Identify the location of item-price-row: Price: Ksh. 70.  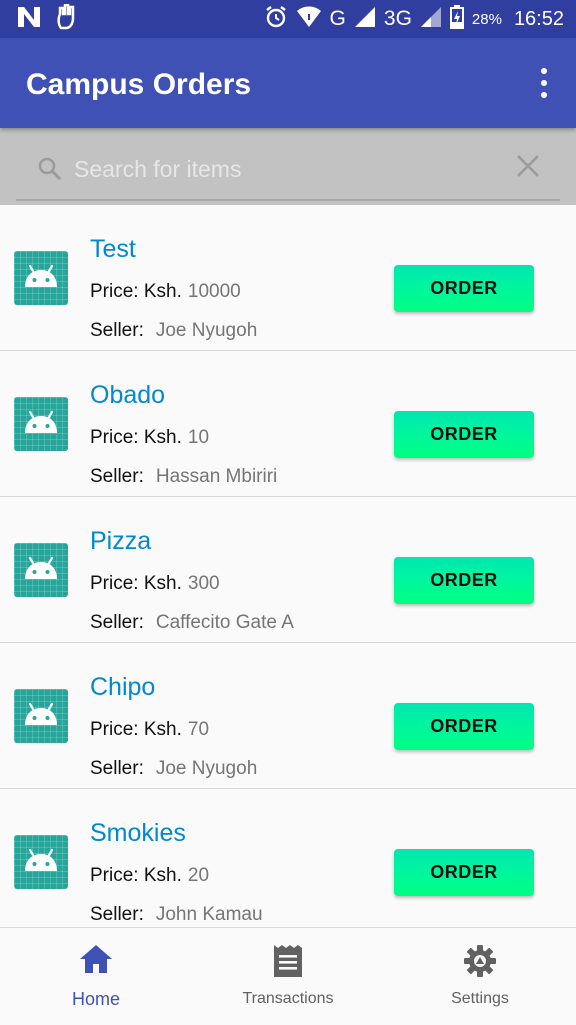
(149, 730).